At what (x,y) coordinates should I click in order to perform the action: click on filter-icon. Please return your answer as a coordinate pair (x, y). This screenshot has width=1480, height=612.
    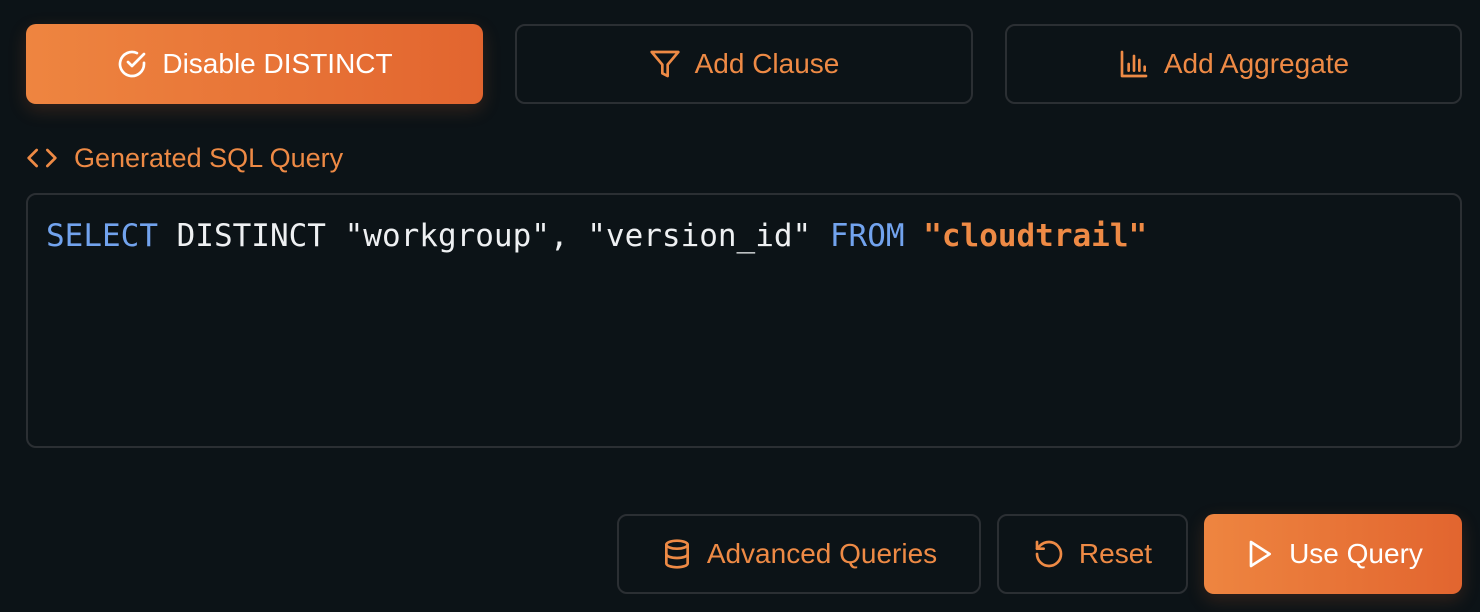
    Looking at the image, I should click on (664, 64).